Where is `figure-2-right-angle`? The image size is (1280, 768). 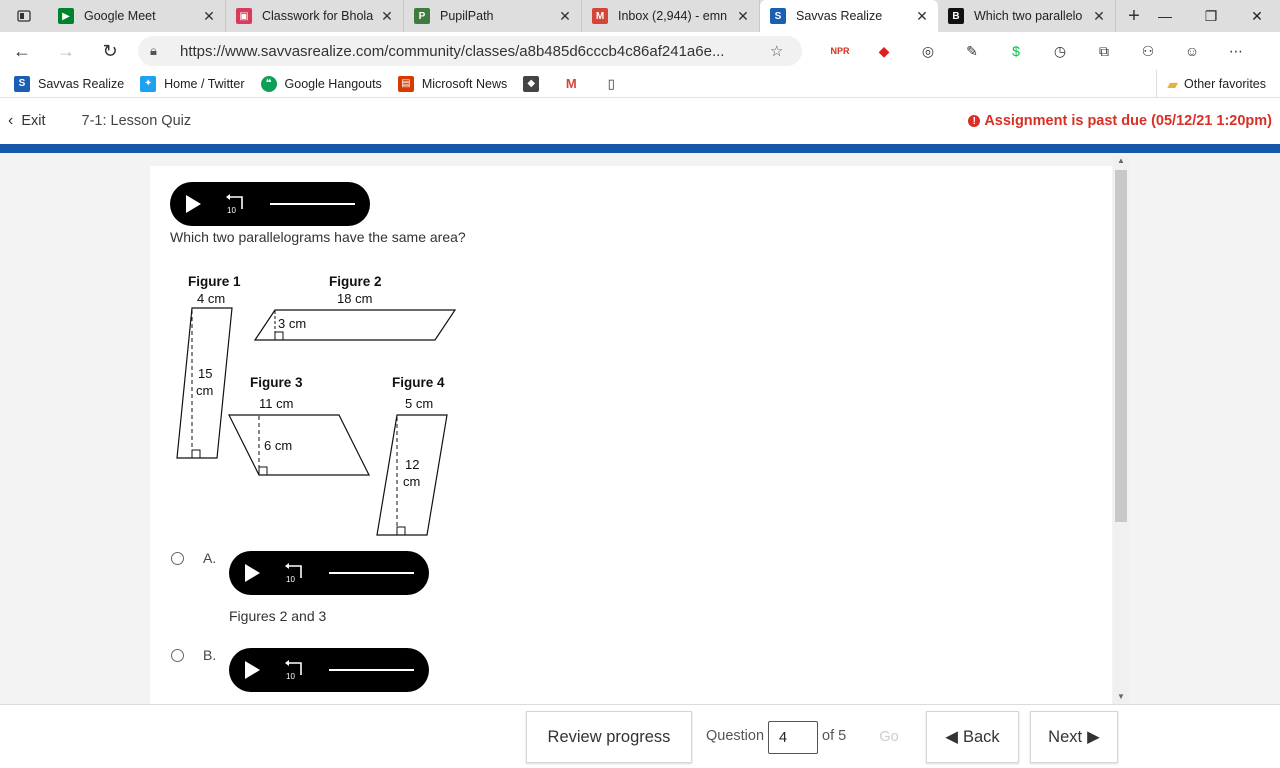 figure-2-right-angle is located at coordinates (279, 336).